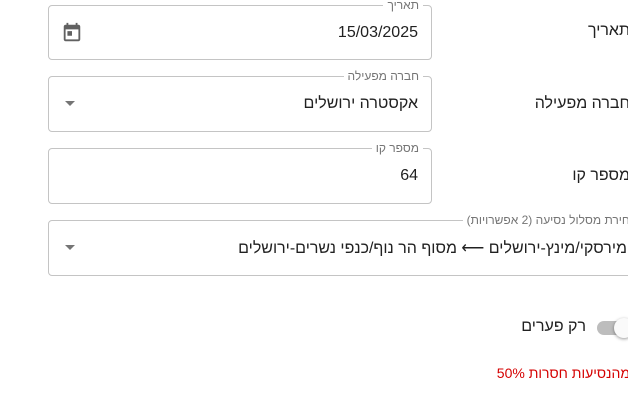 The width and height of the screenshot is (628, 403). I want to click on date-value: 15/03/2025, so click(377, 32).